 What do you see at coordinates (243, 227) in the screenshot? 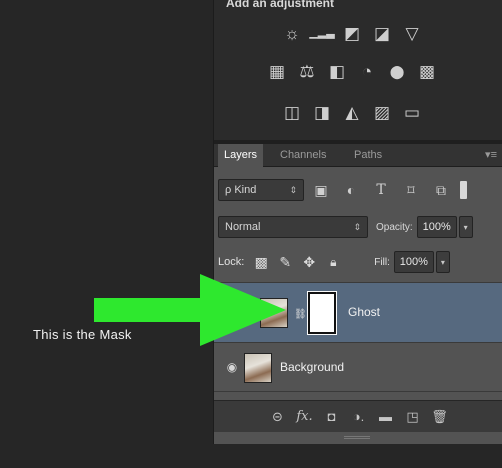
I see `blend-mode-value: Normal` at bounding box center [243, 227].